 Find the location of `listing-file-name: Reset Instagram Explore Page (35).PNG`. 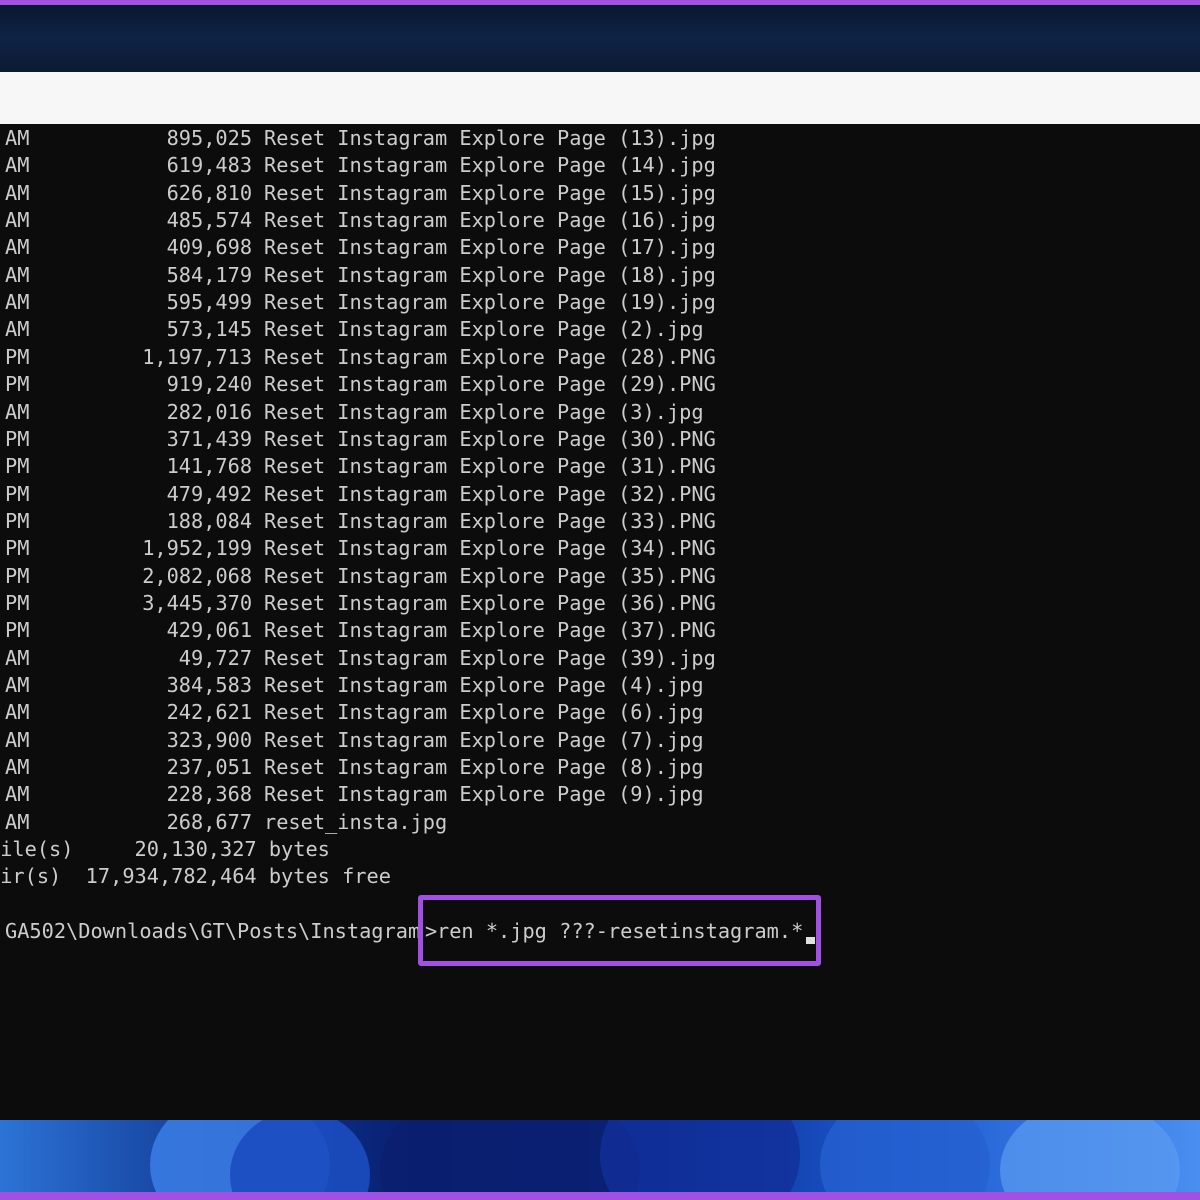

listing-file-name: Reset Instagram Explore Page (35).PNG is located at coordinates (490, 575).